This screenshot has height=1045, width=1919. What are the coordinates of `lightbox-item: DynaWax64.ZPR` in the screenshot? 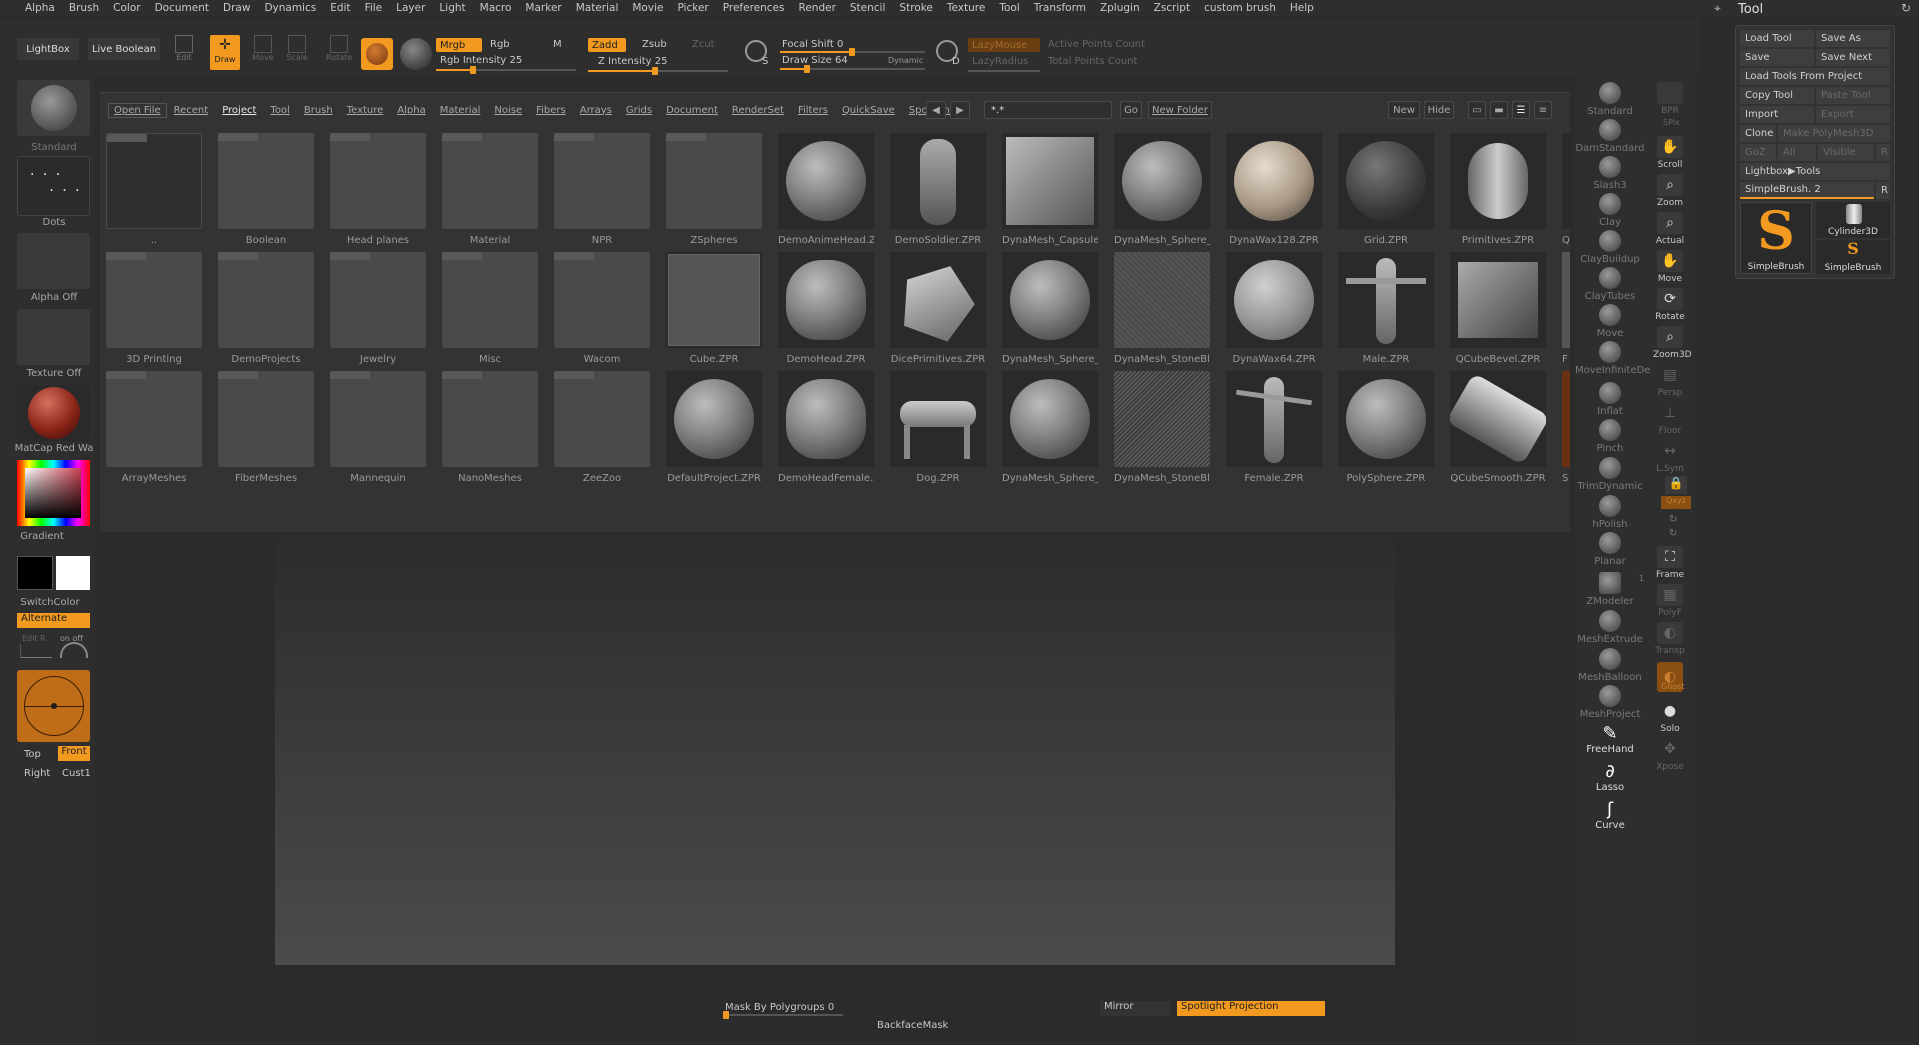 It's located at (1274, 308).